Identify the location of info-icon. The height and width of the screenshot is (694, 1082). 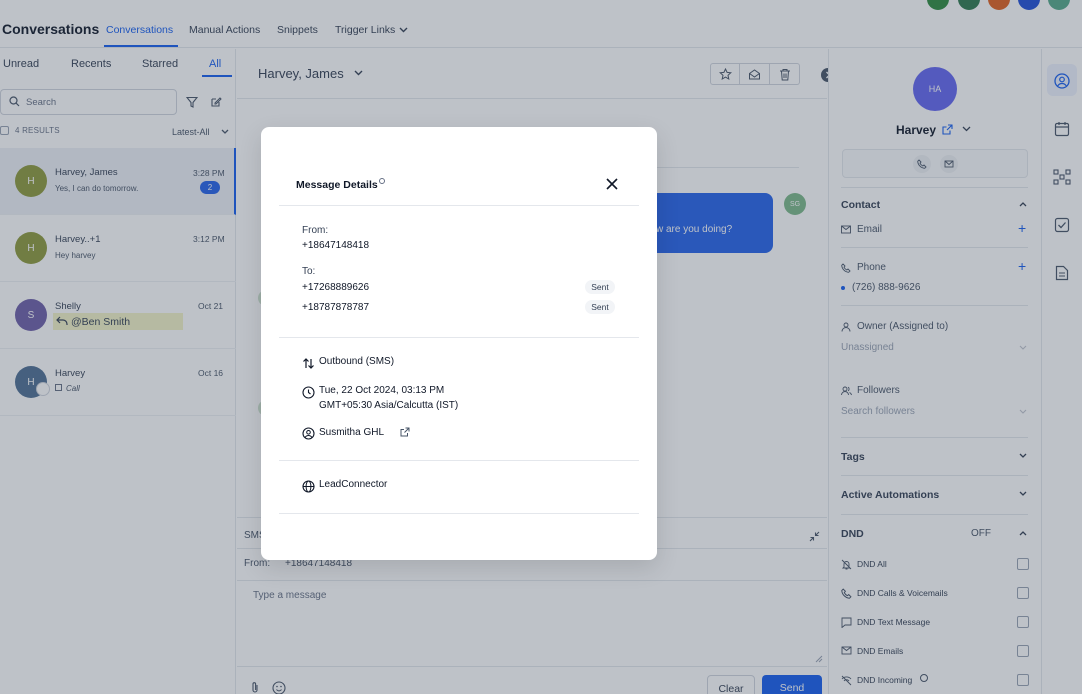
(382, 181).